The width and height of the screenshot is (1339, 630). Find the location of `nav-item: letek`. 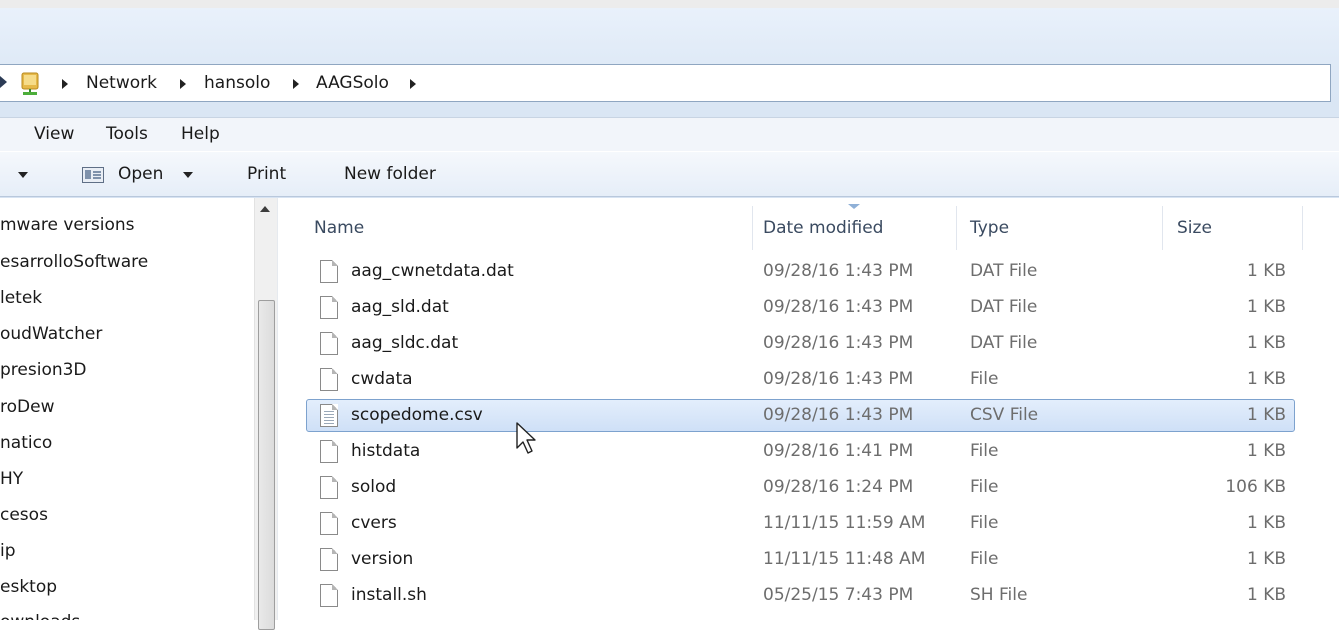

nav-item: letek is located at coordinates (21, 298).